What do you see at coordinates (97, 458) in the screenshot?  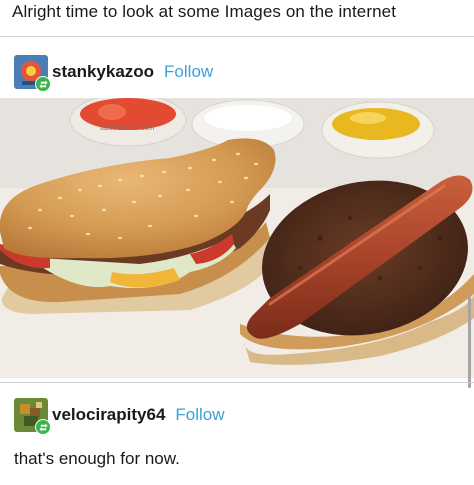 I see `post-text: that's enough for now.` at bounding box center [97, 458].